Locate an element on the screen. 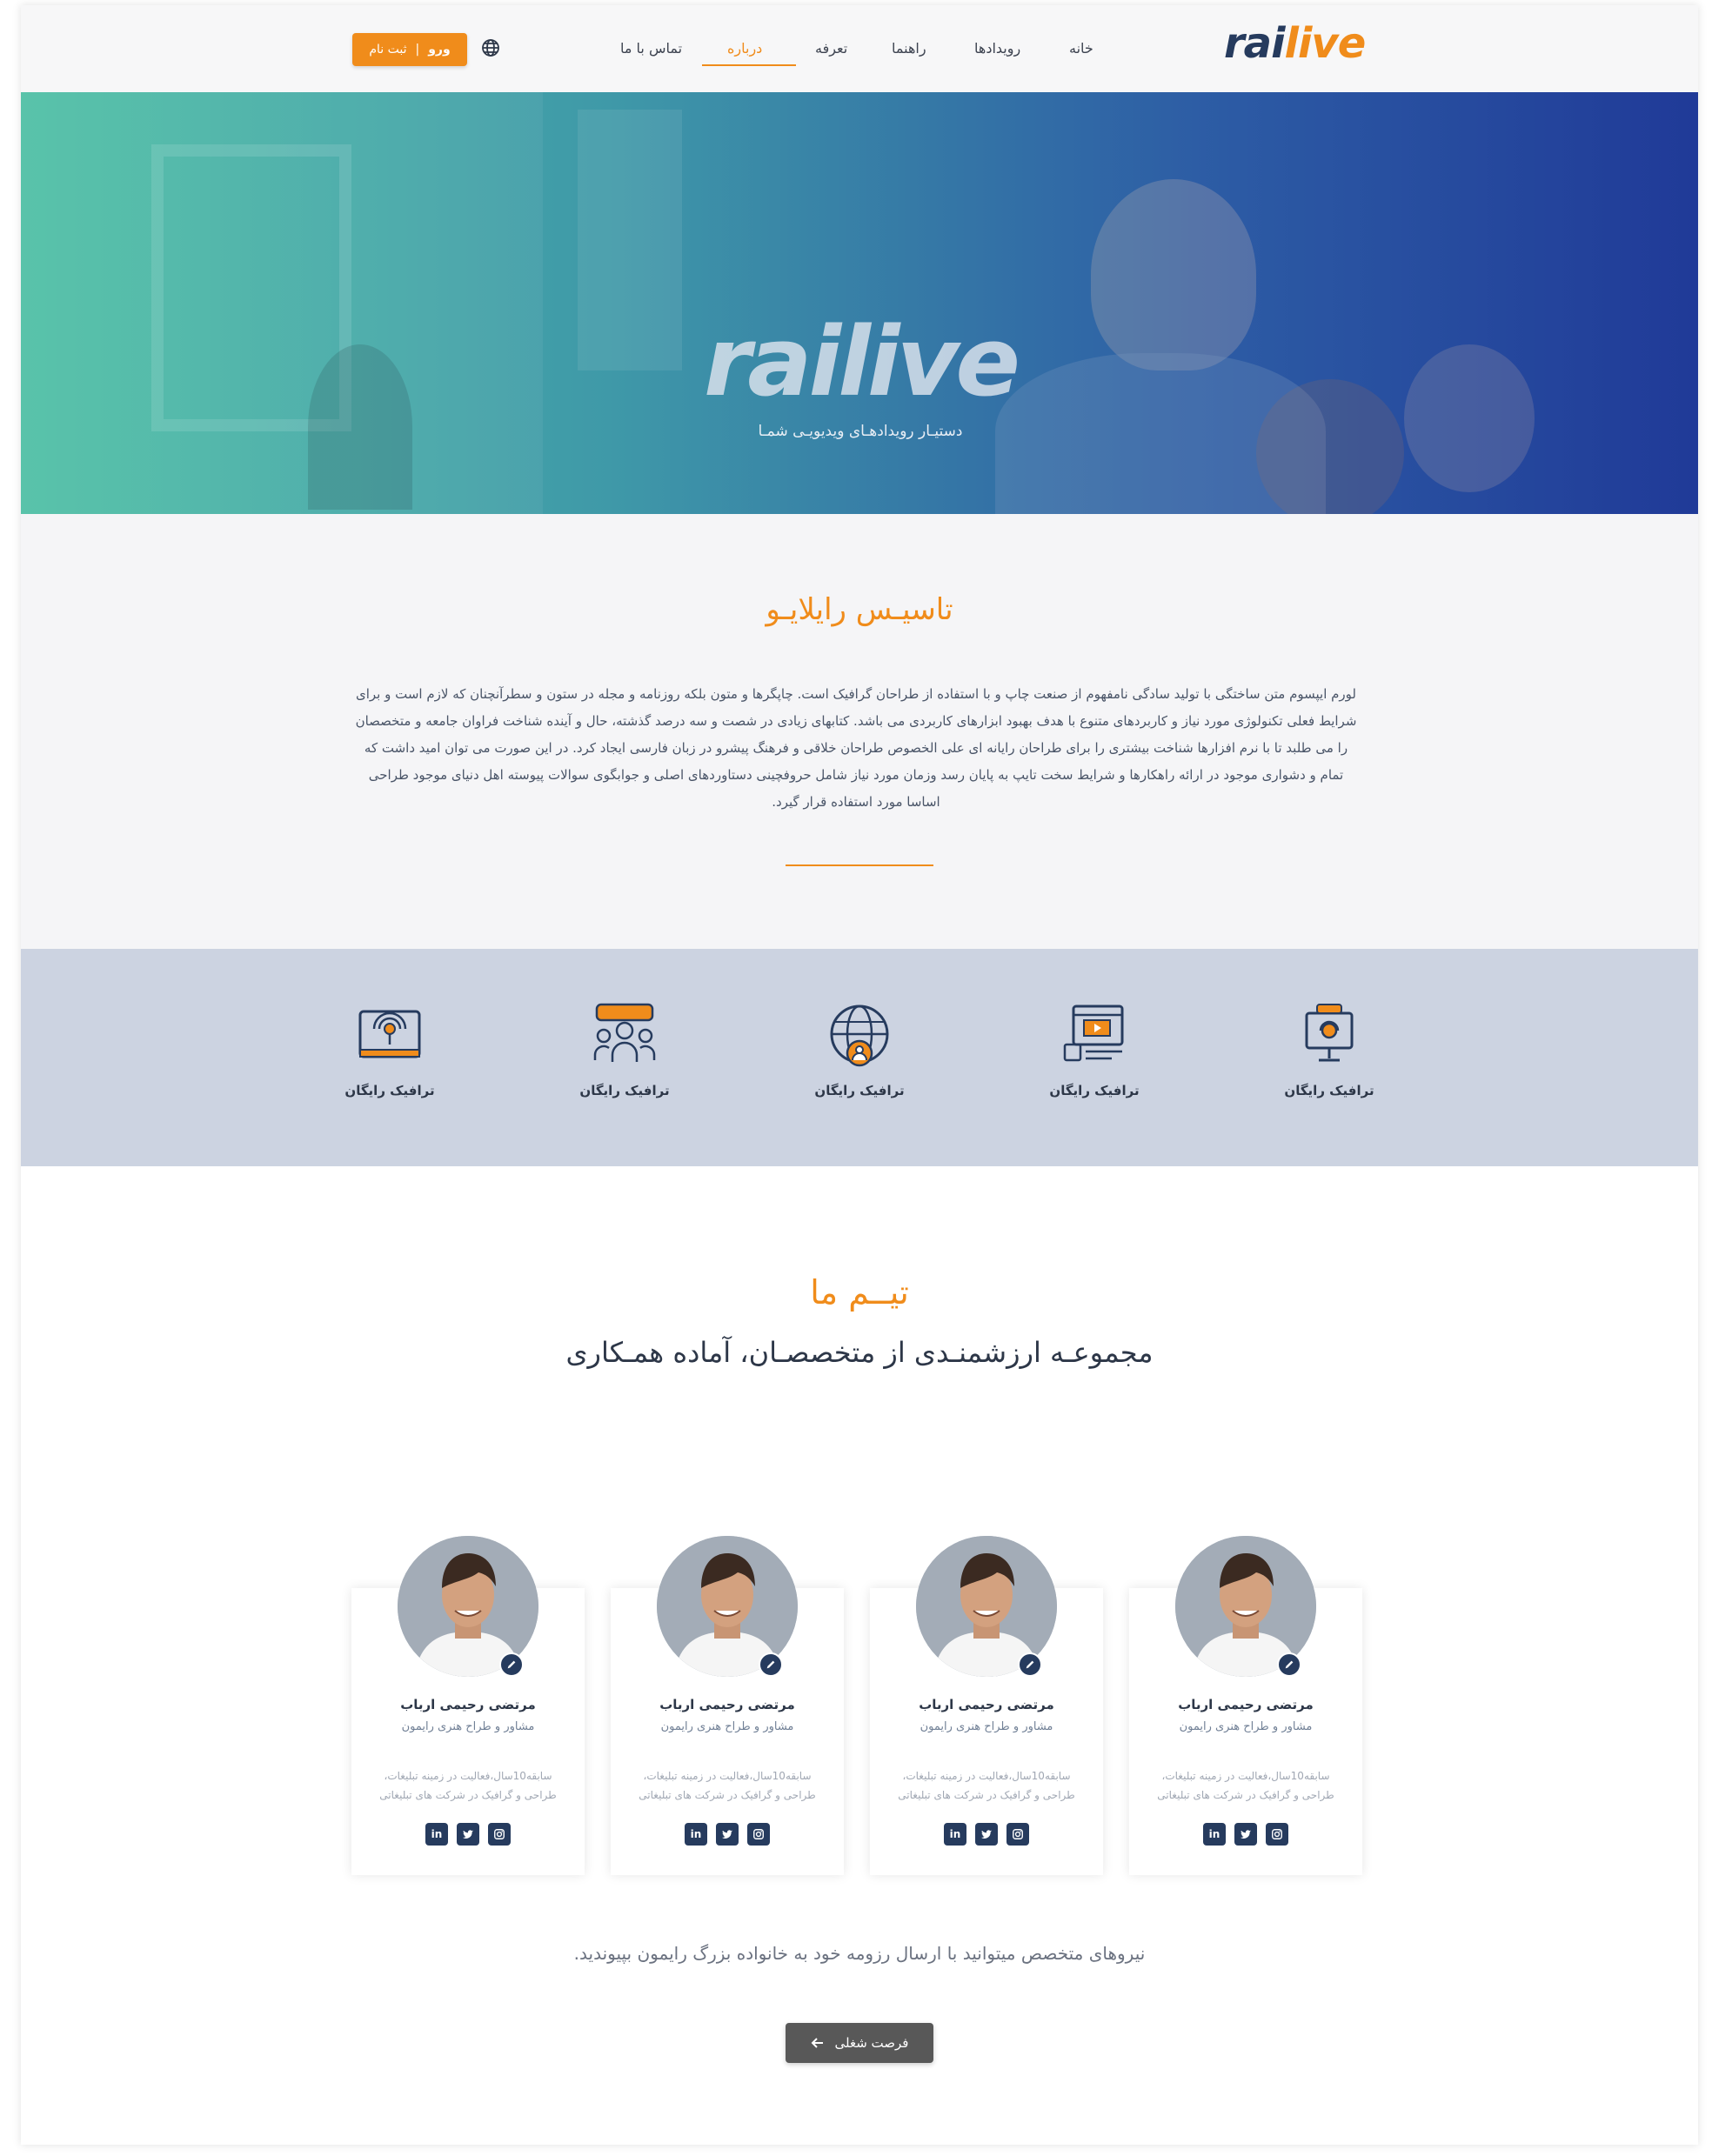 This screenshot has height=2156, width=1712. arrow-left-icon is located at coordinates (817, 2043).